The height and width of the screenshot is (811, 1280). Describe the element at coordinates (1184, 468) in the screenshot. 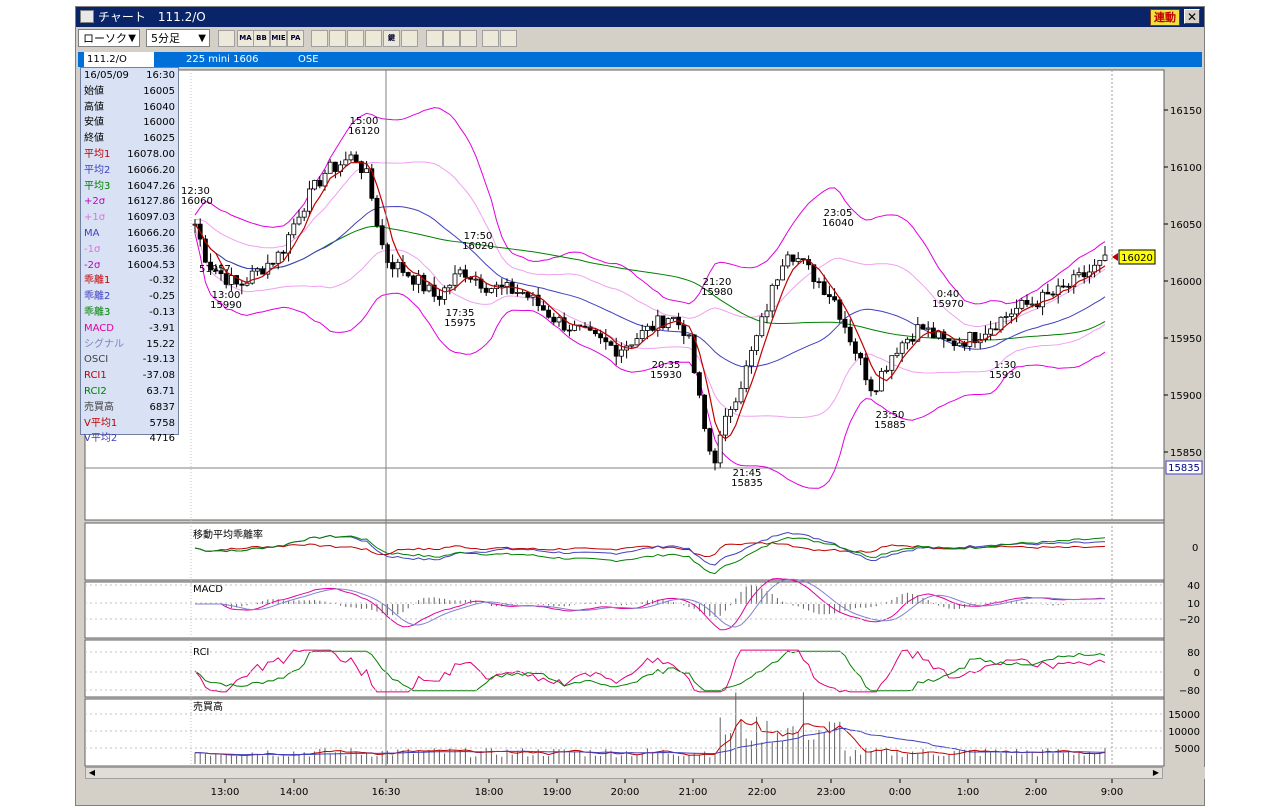

I see `cursor-price-label: 15835` at that location.